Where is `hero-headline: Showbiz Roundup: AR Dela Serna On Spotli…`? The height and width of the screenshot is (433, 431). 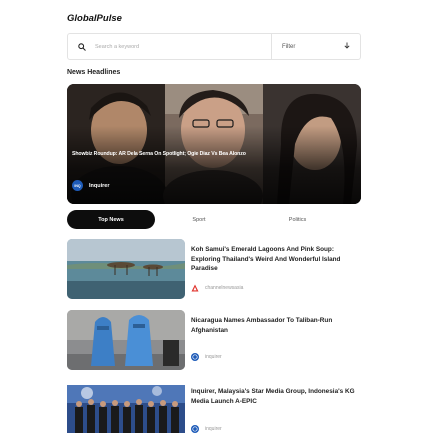 hero-headline: Showbiz Roundup: AR Dela Serna On Spotli… is located at coordinates (159, 154).